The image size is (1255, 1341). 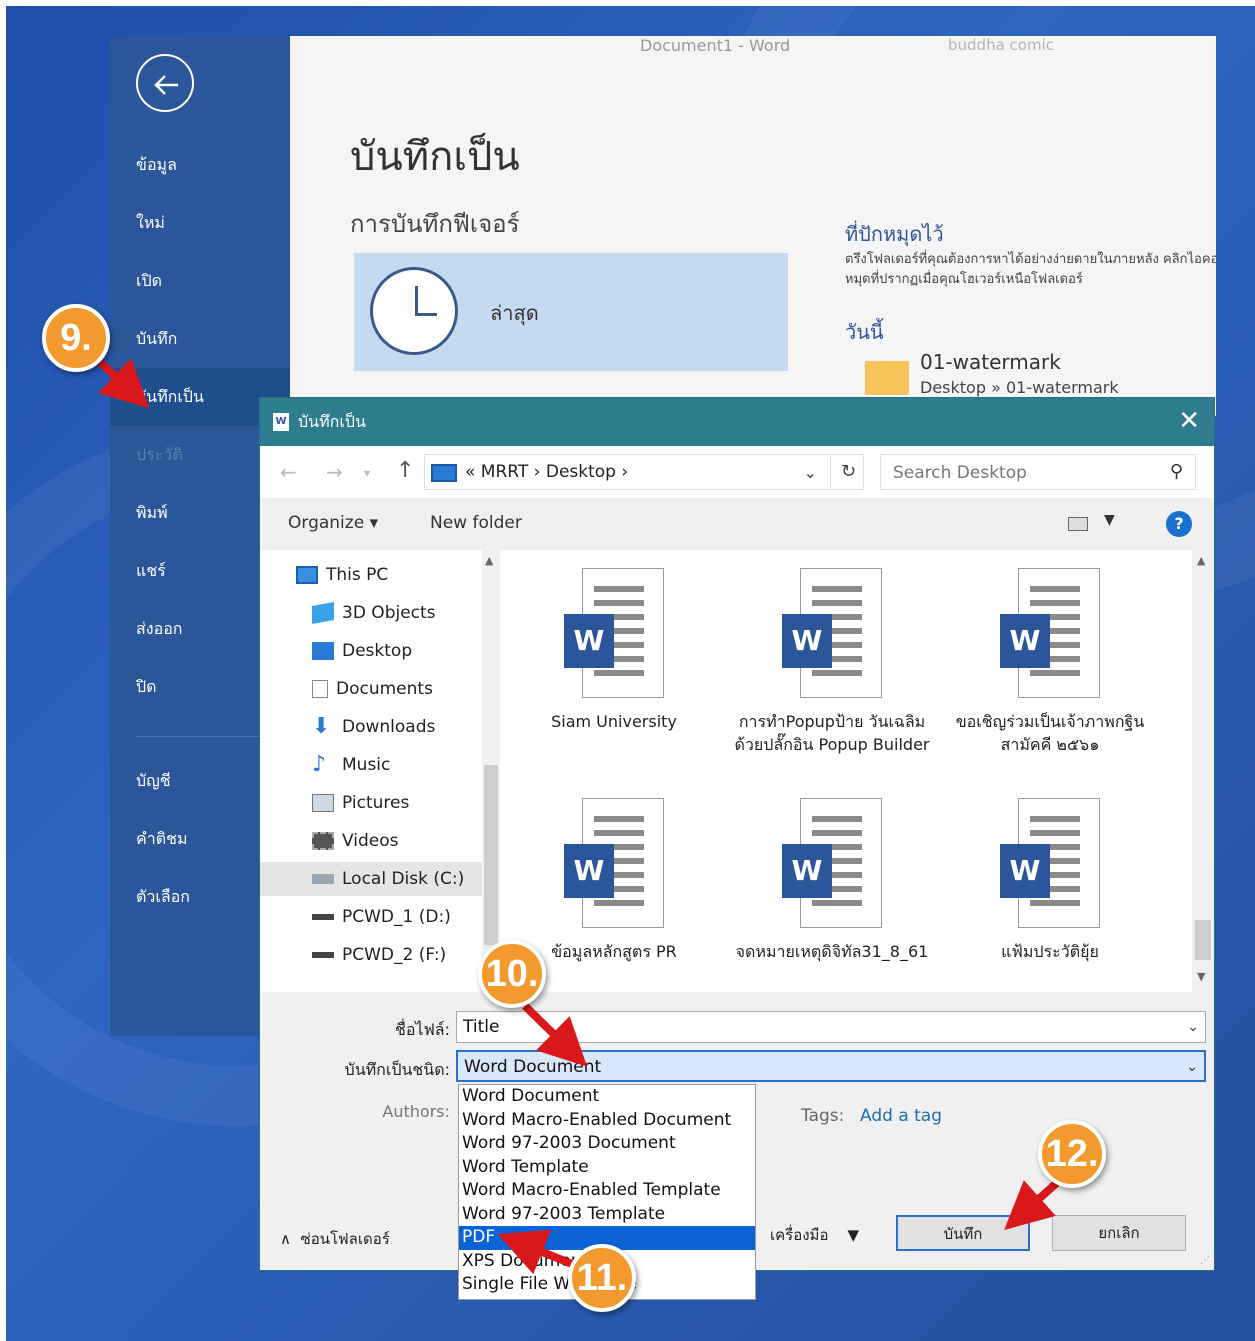 What do you see at coordinates (602, 1278) in the screenshot?
I see `step-marker-11: 11.` at bounding box center [602, 1278].